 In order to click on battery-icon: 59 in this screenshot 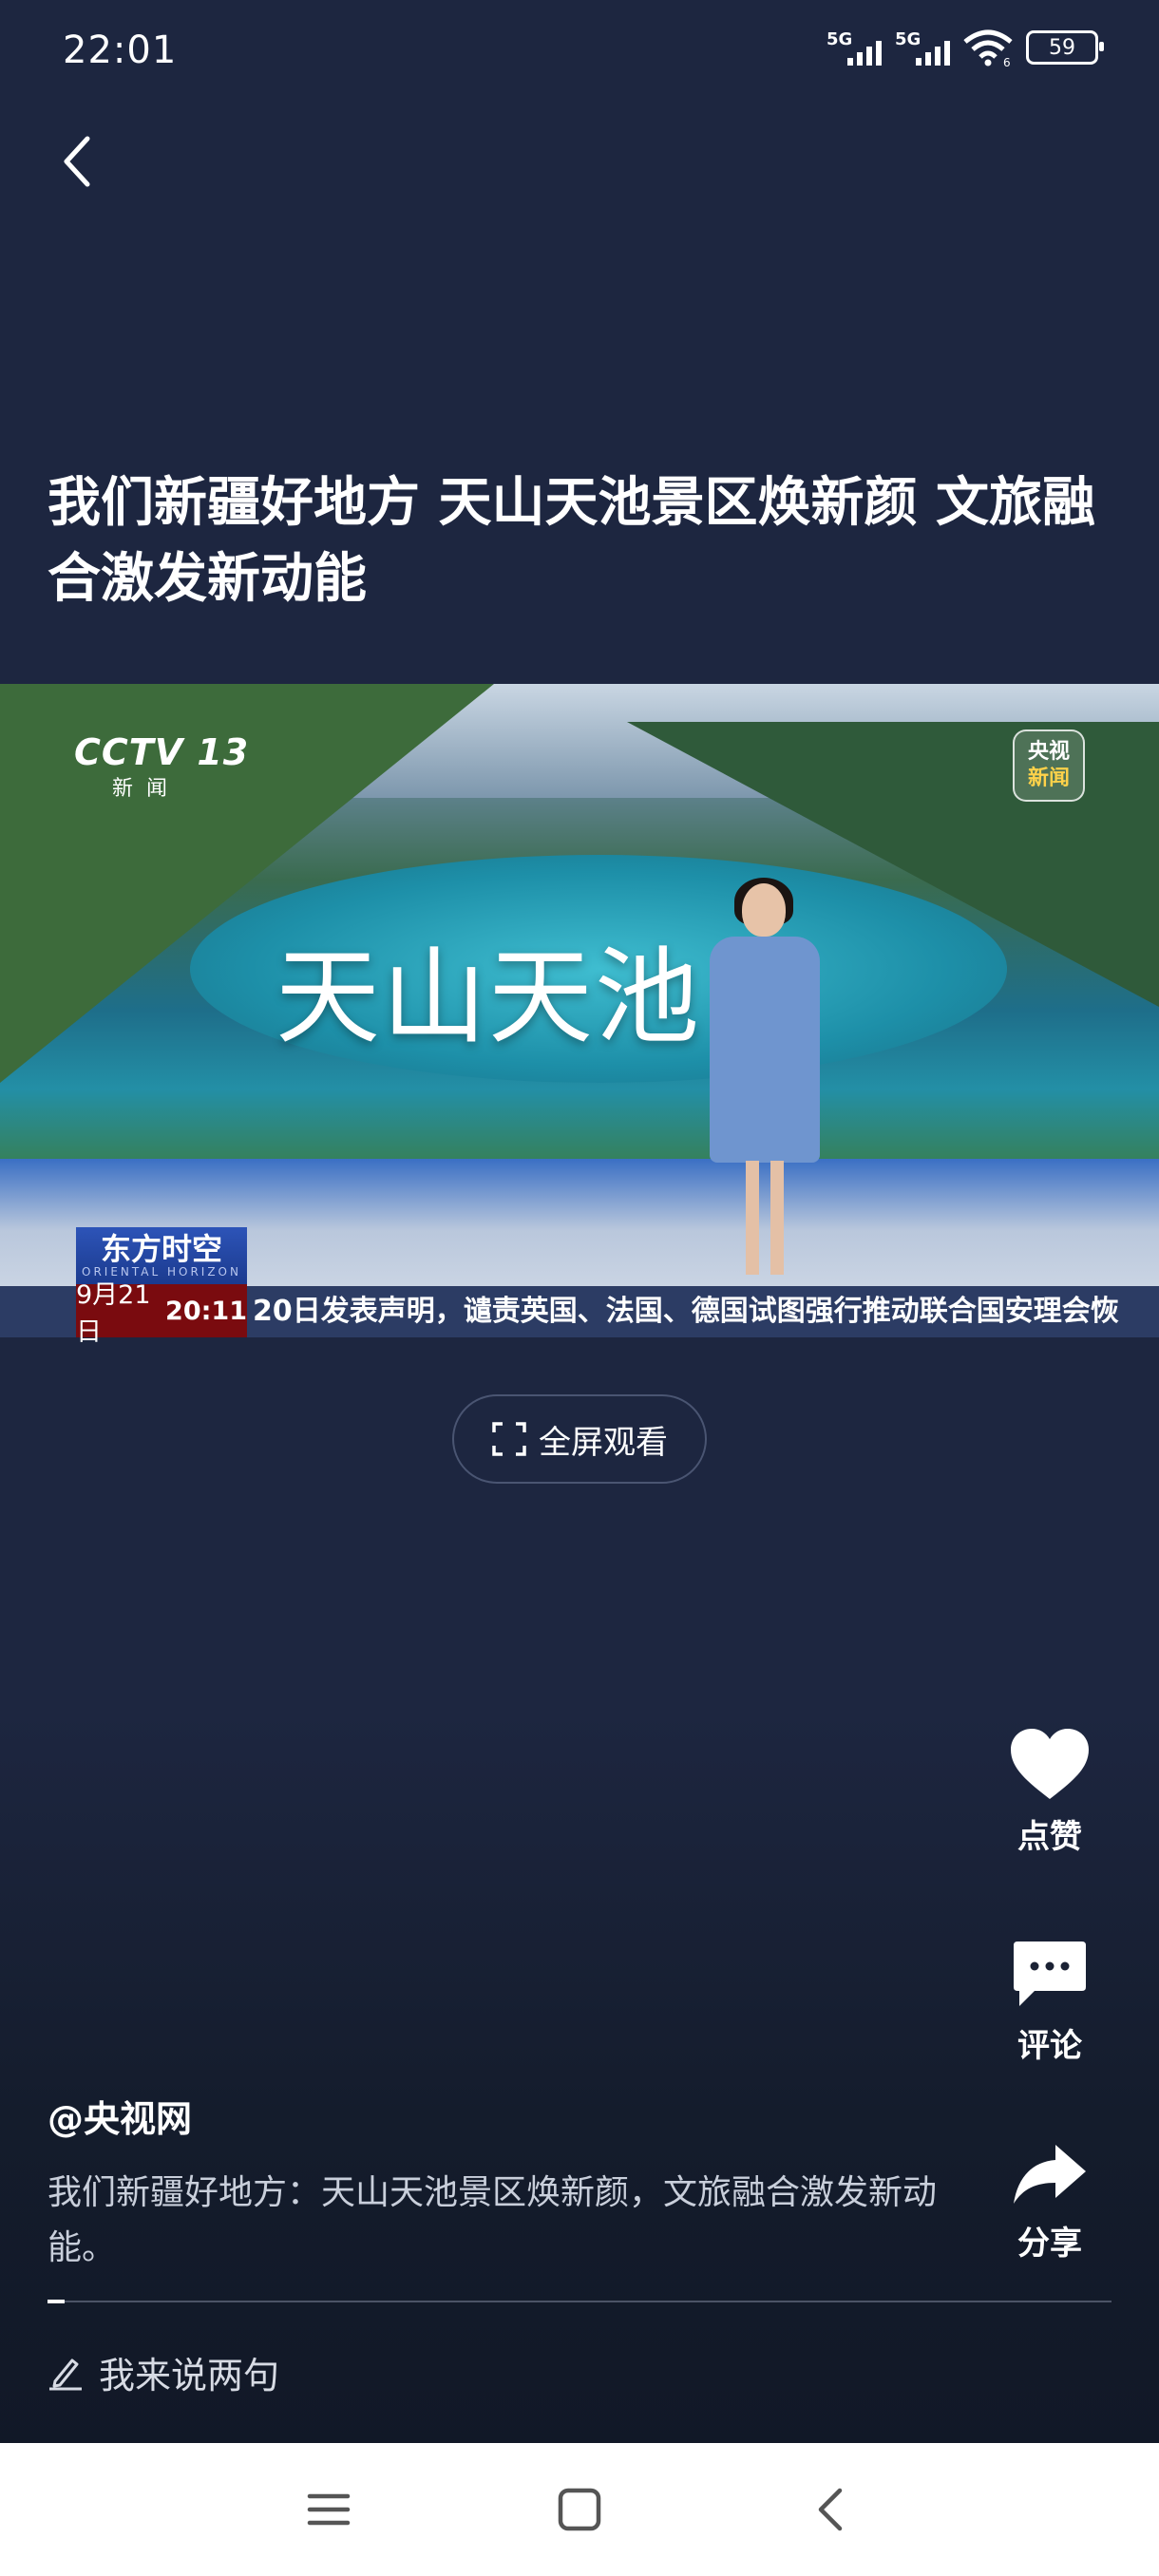, I will do `click(1065, 47)`.